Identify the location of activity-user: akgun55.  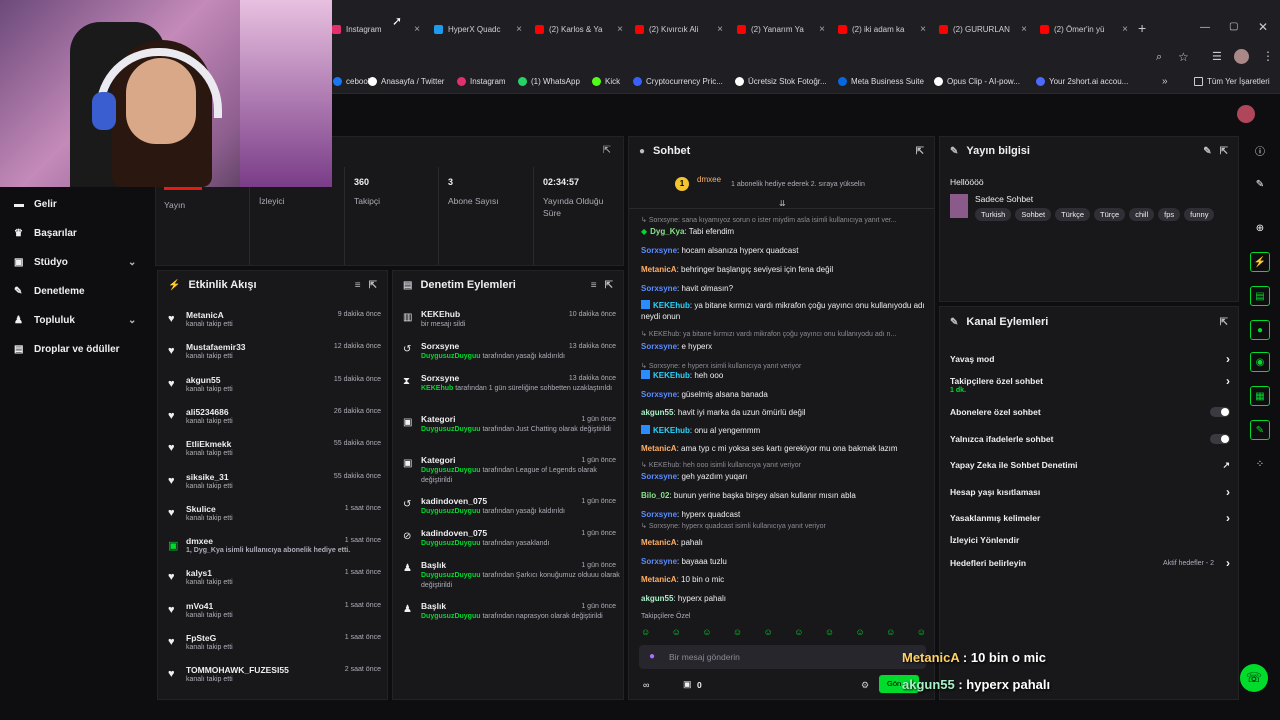
(203, 380).